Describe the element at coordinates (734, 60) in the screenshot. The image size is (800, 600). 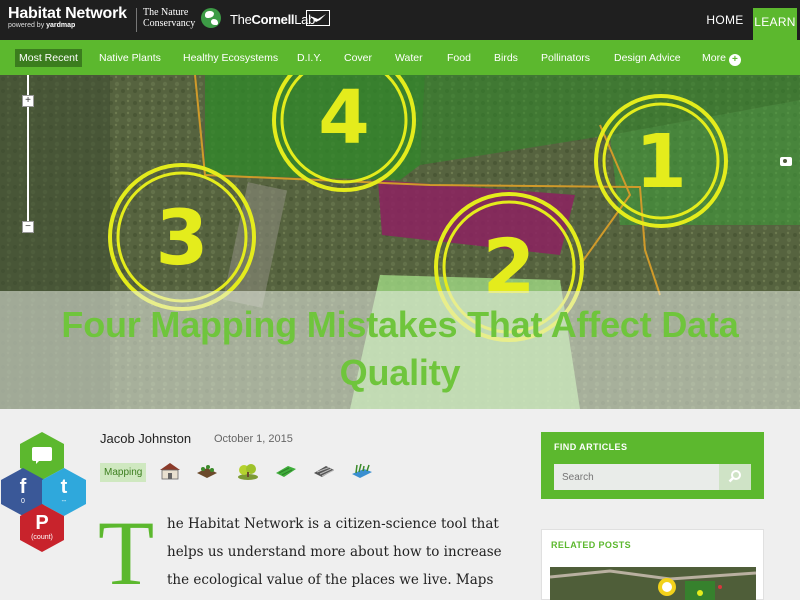
I see `plus-circle-icon: +` at that location.